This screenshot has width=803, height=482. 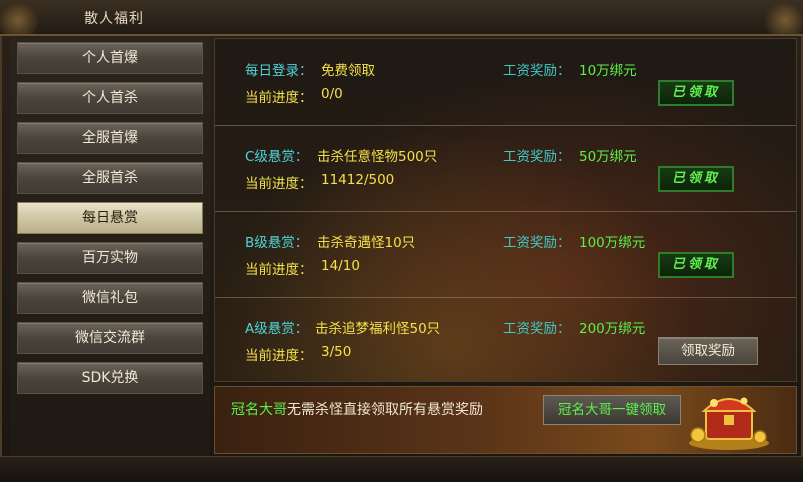 What do you see at coordinates (110, 138) in the screenshot?
I see `sidebar-item-server-first-drop: 全服首爆` at bounding box center [110, 138].